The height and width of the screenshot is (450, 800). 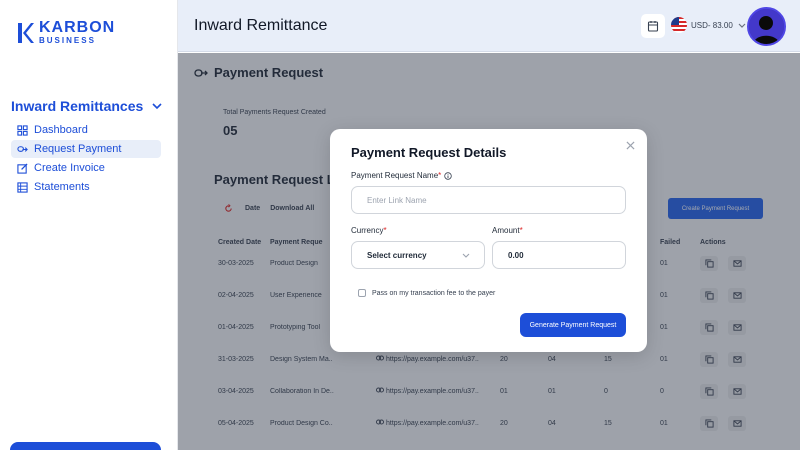 What do you see at coordinates (22, 148) in the screenshot?
I see `link-request-icon` at bounding box center [22, 148].